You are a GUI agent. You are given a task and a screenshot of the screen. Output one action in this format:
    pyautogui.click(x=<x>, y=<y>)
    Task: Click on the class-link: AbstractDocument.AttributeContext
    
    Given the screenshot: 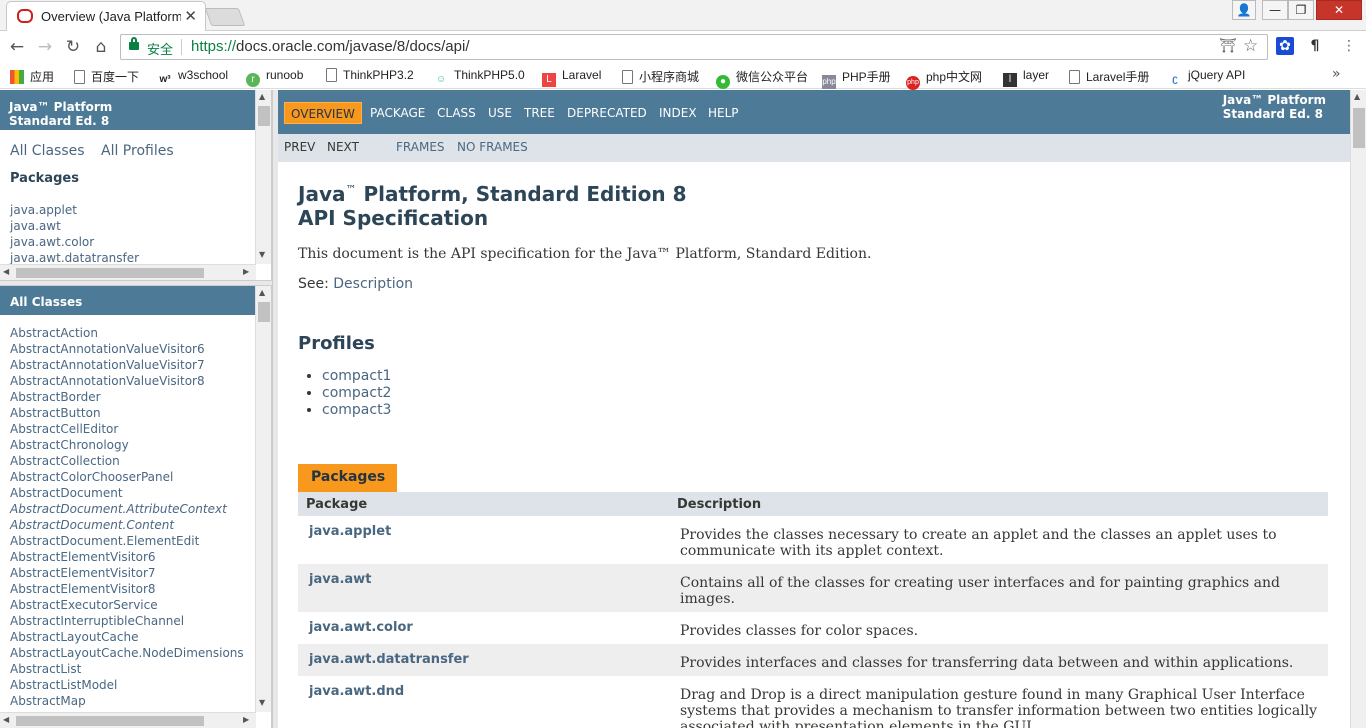 What is the action you would take?
    pyautogui.click(x=127, y=509)
    